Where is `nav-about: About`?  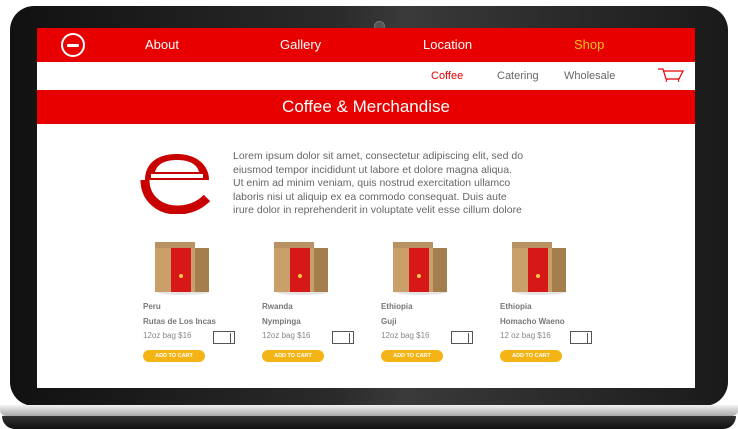
nav-about: About is located at coordinates (162, 44).